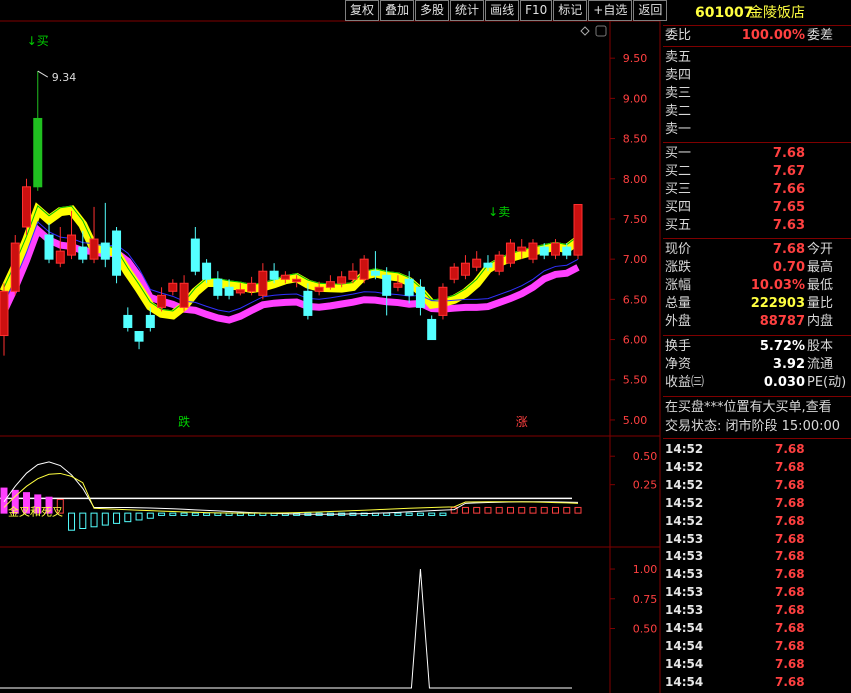 The image size is (851, 693). Describe the element at coordinates (362, 10) in the screenshot. I see `fuquan-button: 复权` at that location.